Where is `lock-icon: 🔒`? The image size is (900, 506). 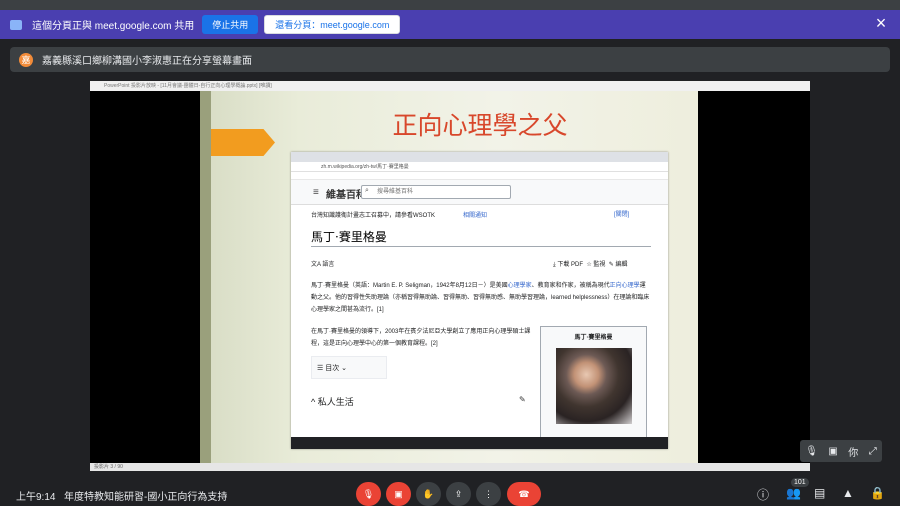
lock-icon: 🔒 is located at coordinates (877, 493).